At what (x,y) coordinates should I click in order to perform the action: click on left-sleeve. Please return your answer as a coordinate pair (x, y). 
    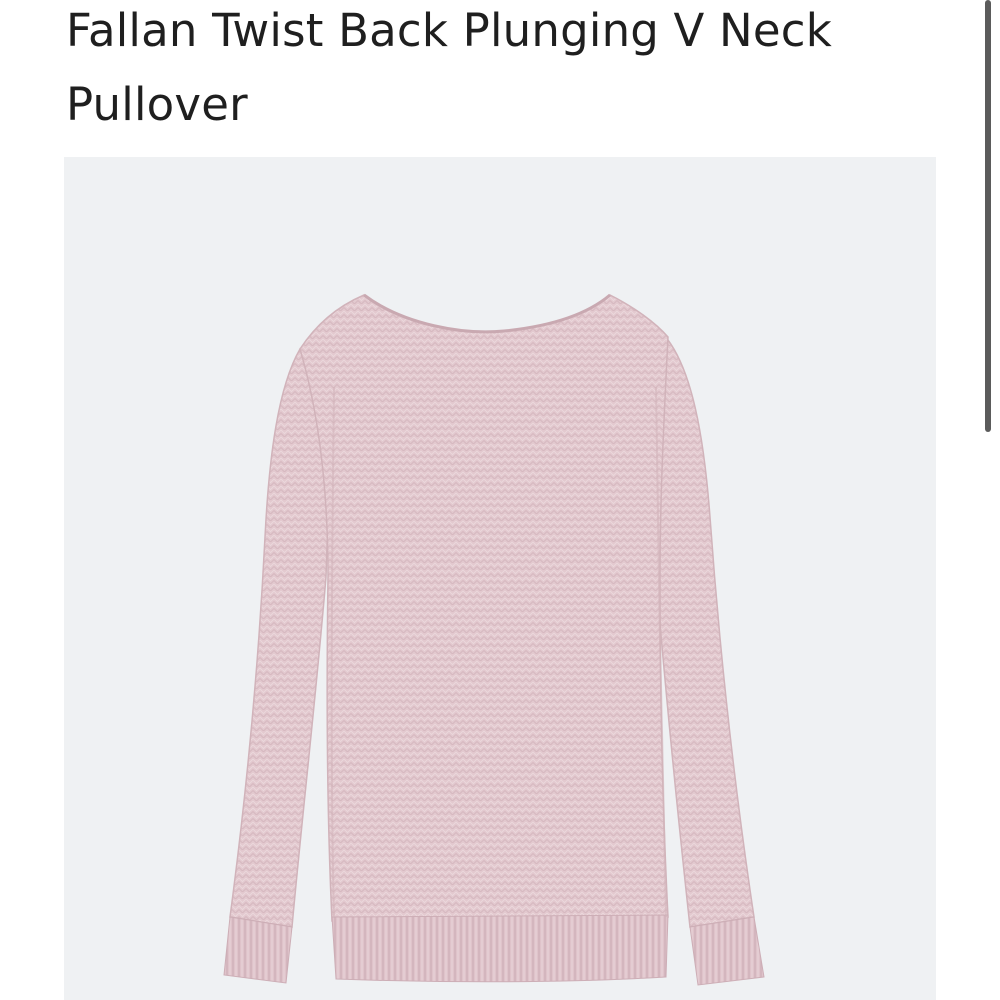
    Looking at the image, I should click on (281, 637).